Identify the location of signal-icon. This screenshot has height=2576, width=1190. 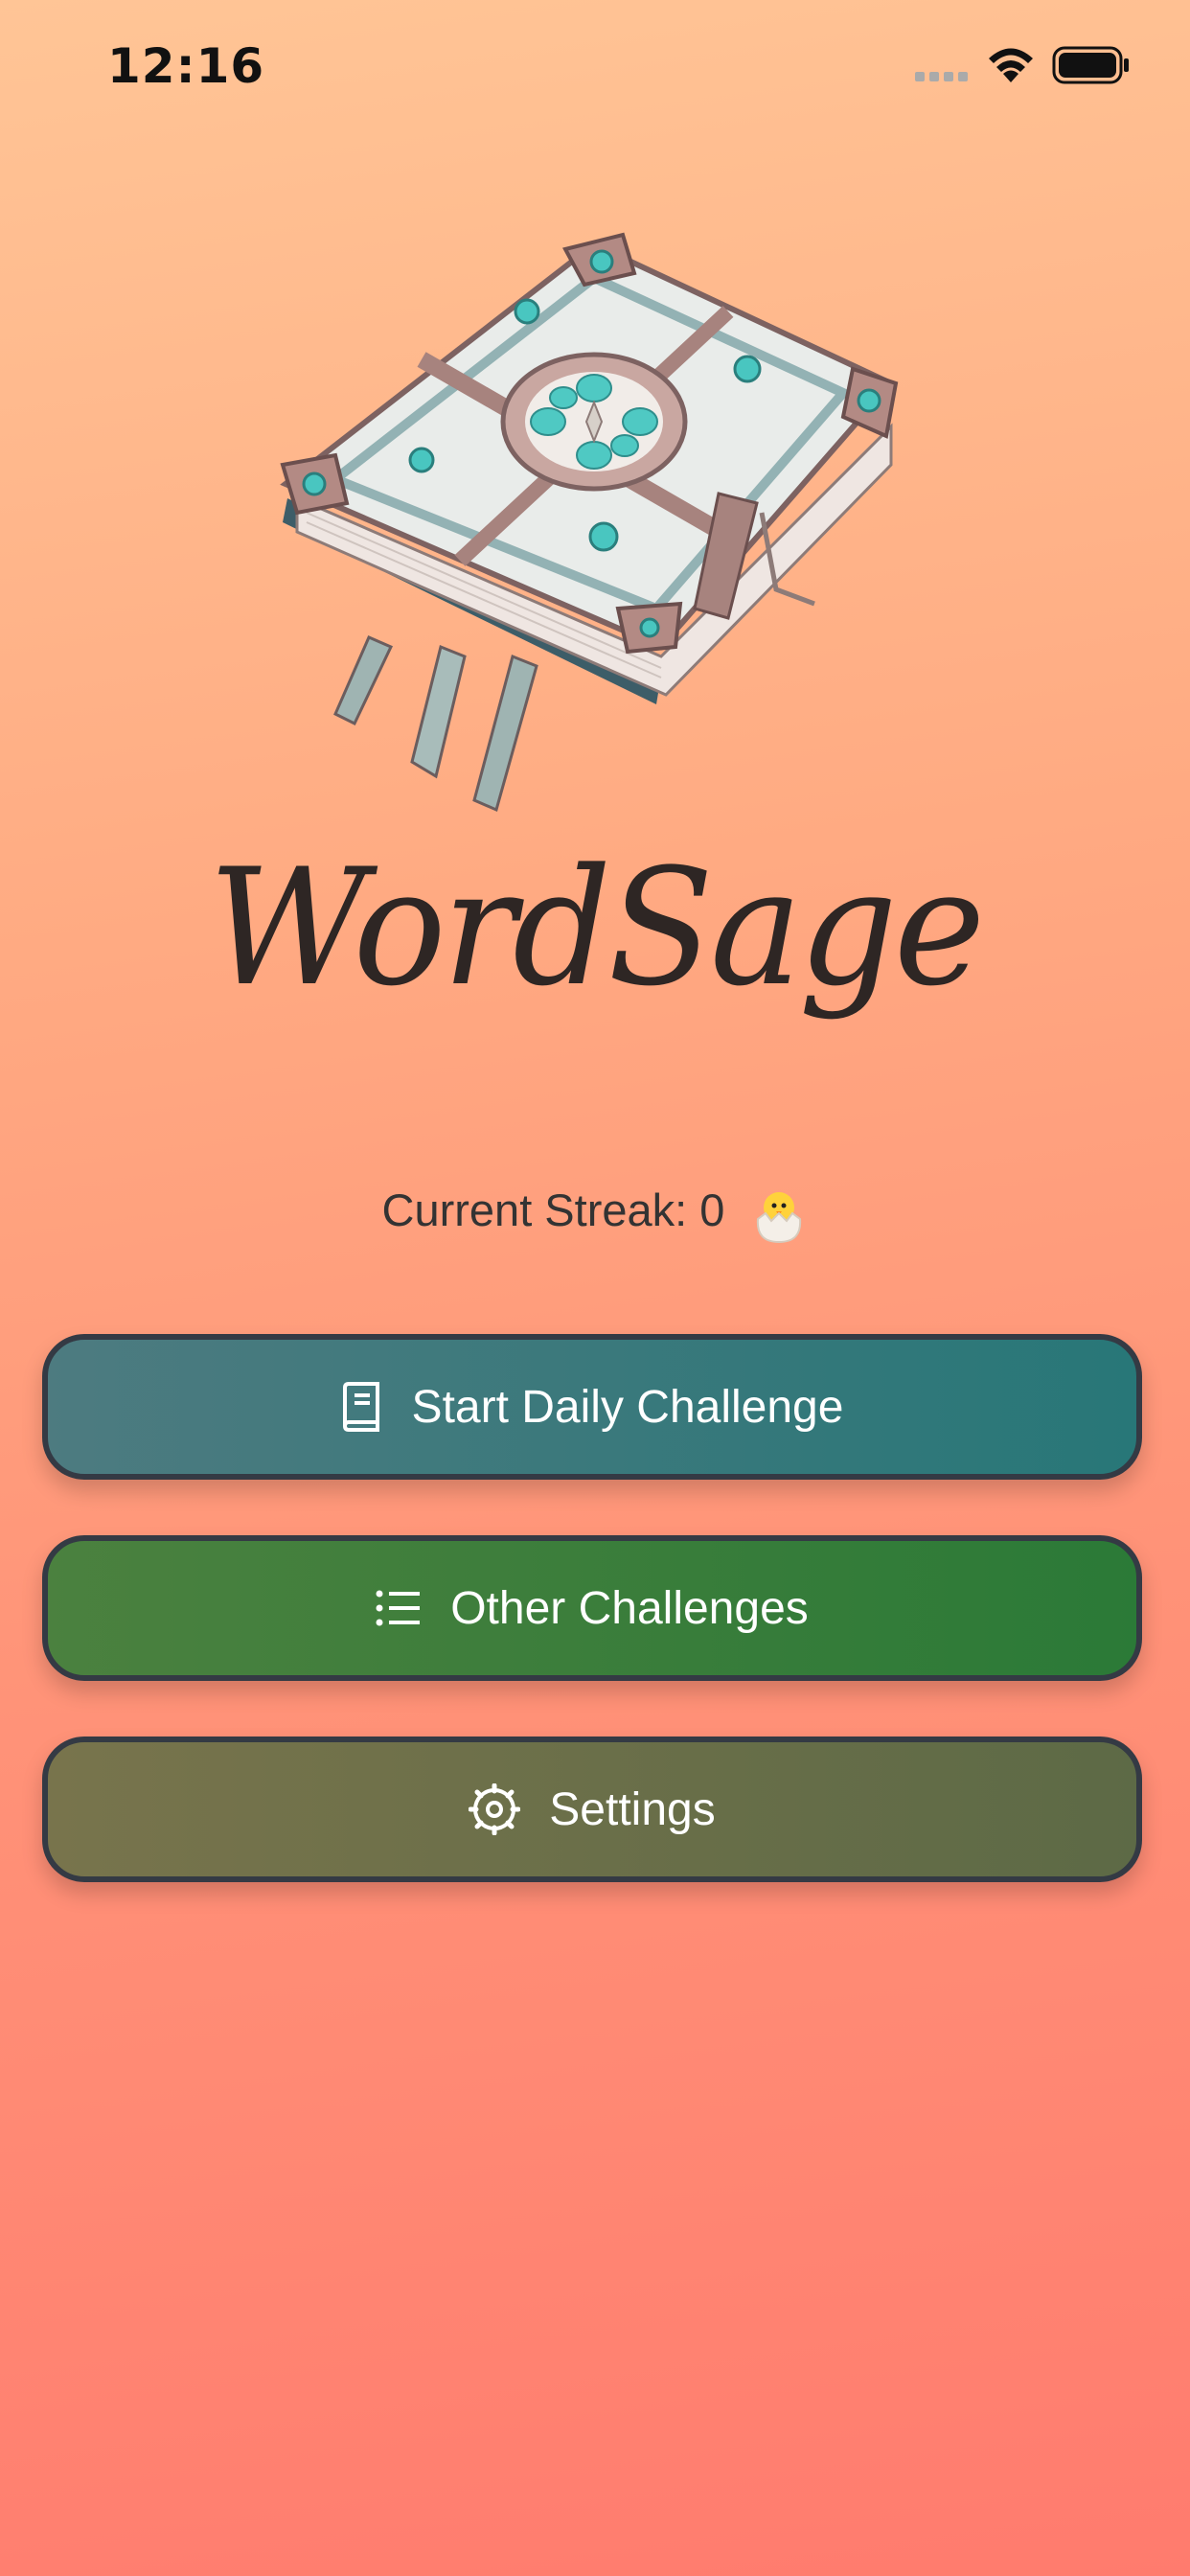
(942, 76).